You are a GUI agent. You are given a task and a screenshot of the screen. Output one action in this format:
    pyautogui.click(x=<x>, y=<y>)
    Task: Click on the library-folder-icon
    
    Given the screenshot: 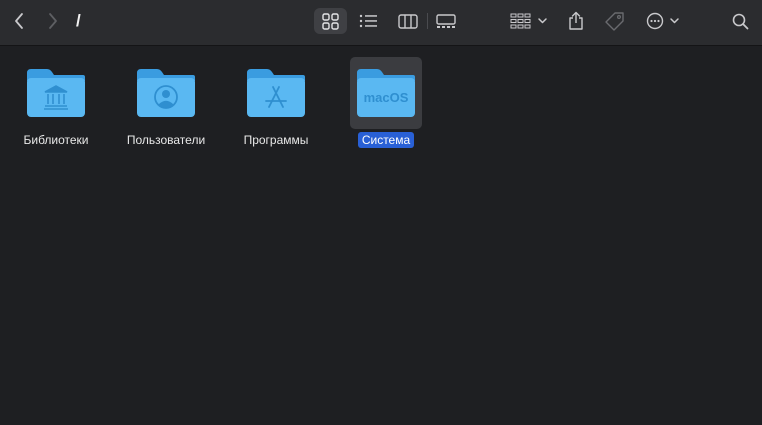 What is the action you would take?
    pyautogui.click(x=56, y=93)
    